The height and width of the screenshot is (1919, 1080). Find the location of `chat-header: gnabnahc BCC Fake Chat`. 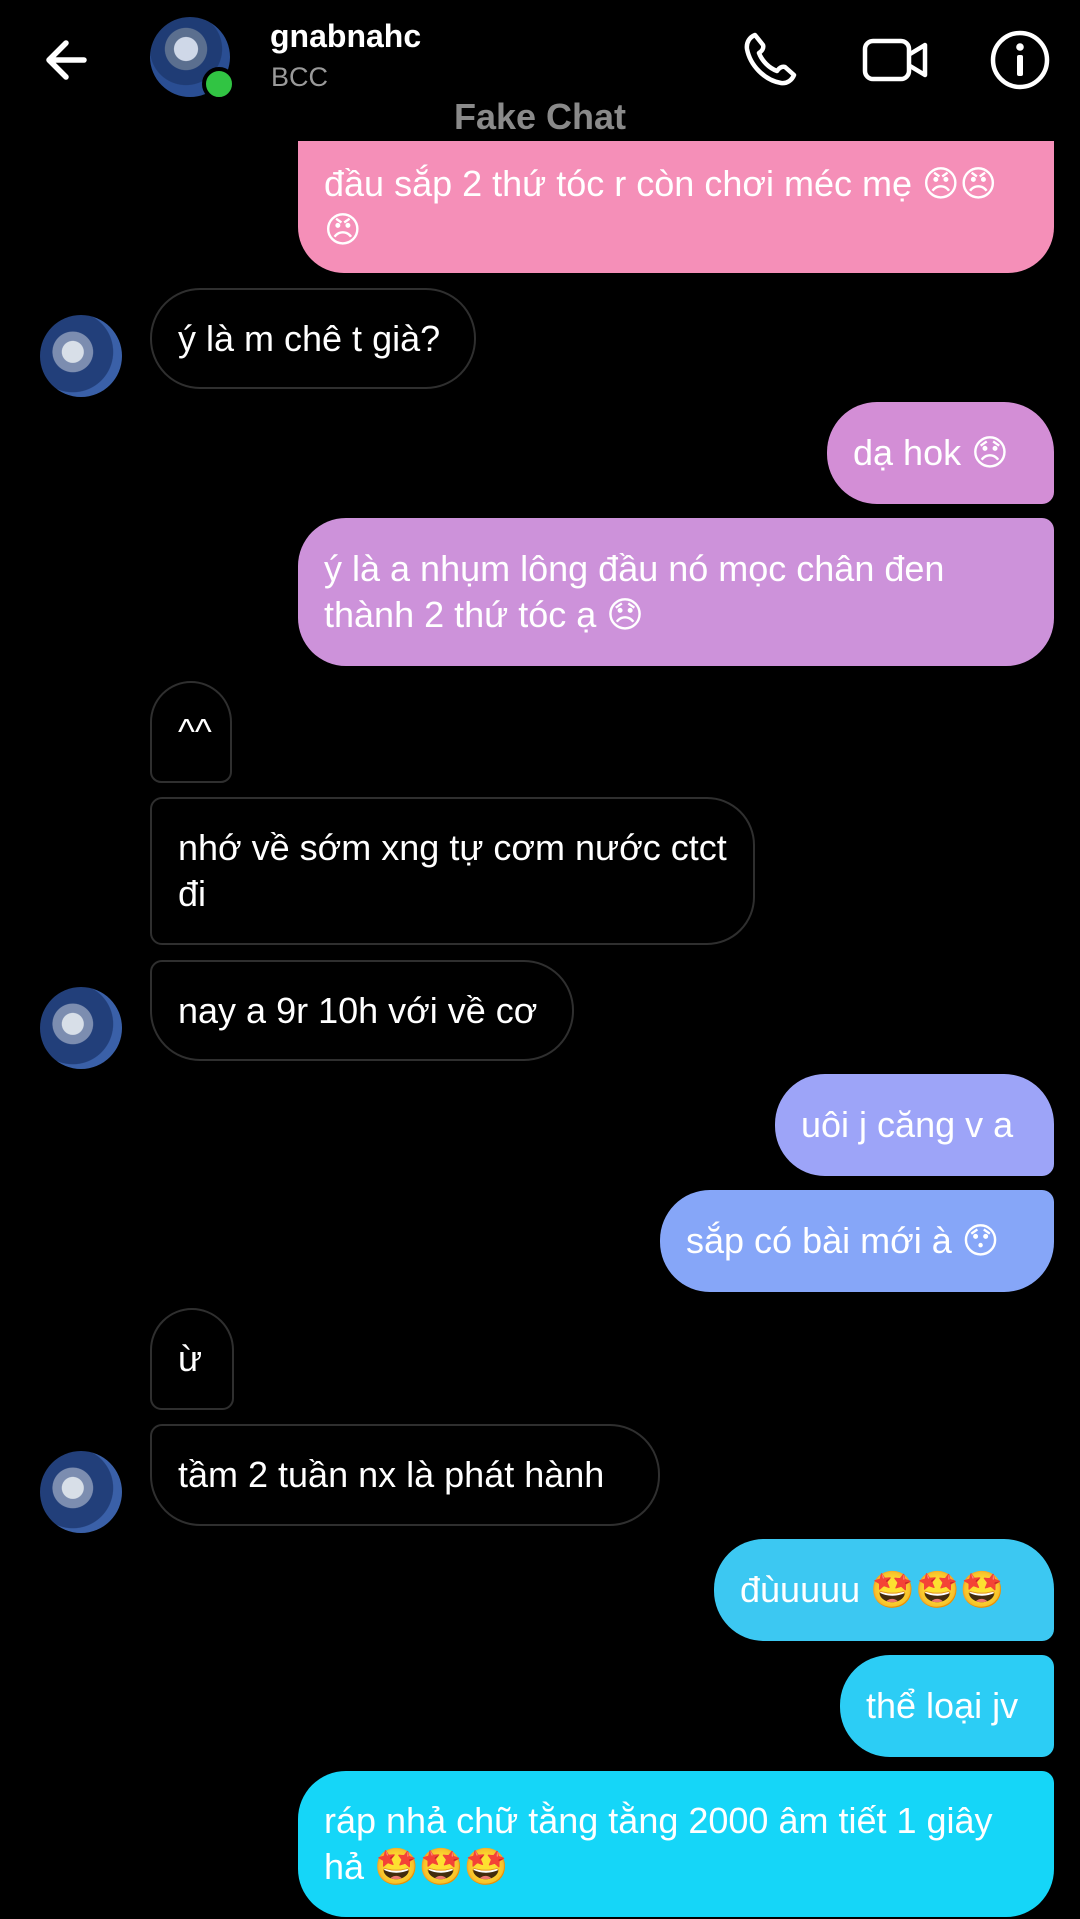

chat-header: gnabnahc BCC Fake Chat is located at coordinates (540, 70).